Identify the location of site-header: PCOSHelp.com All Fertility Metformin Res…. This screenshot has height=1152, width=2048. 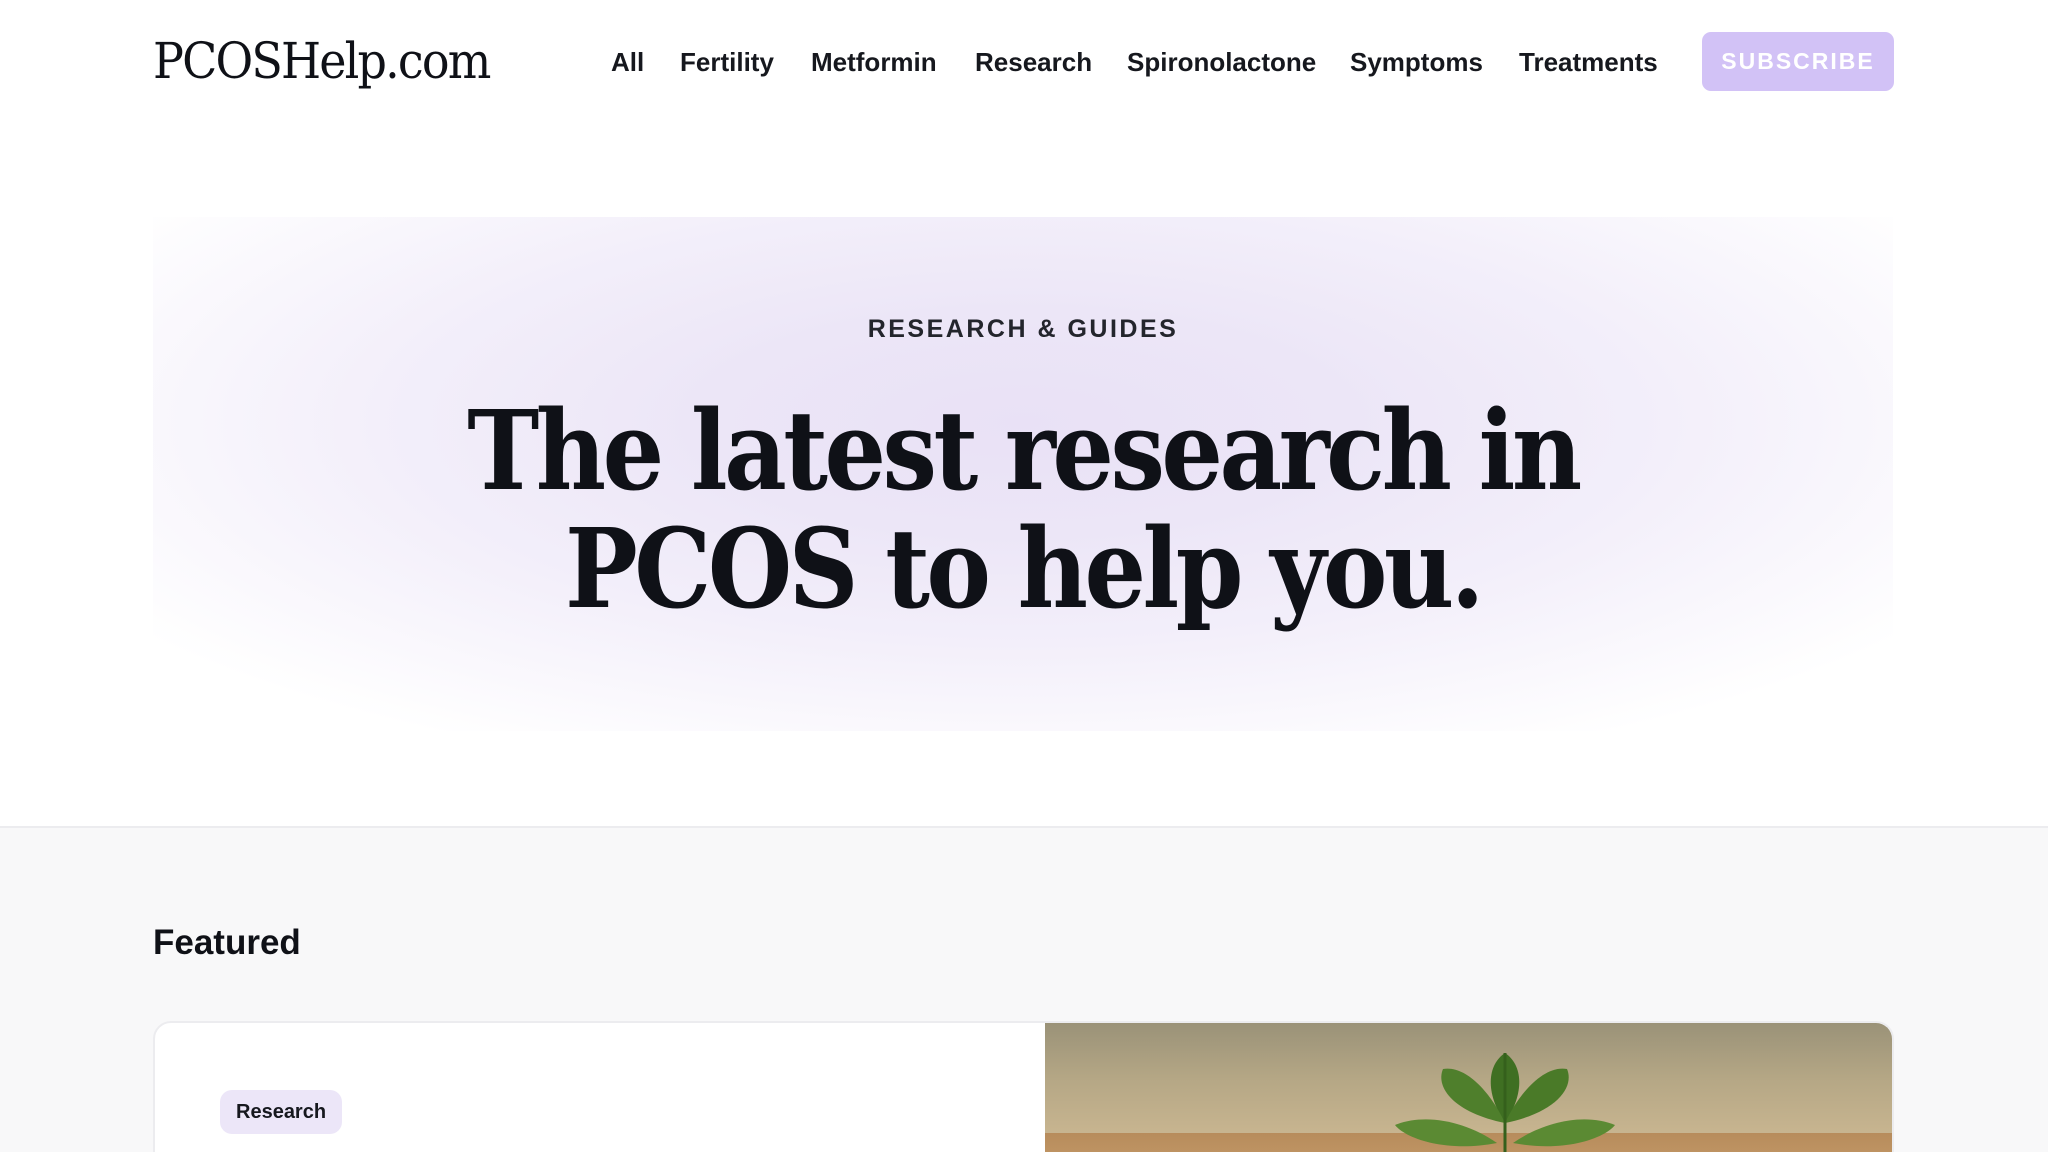
(1024, 62).